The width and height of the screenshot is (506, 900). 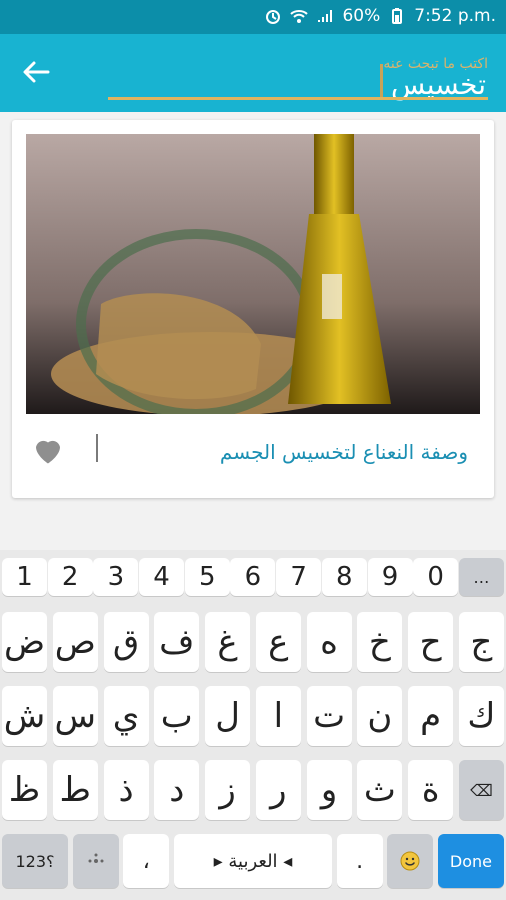 What do you see at coordinates (75, 790) in the screenshot?
I see `key-taa: ط` at bounding box center [75, 790].